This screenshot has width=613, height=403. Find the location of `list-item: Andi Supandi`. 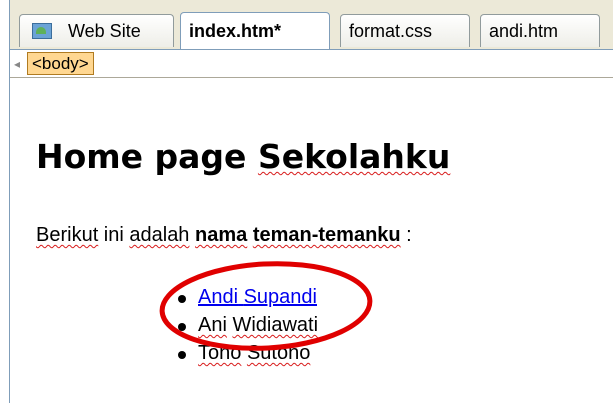

list-item: Andi Supandi is located at coordinates (248, 297).